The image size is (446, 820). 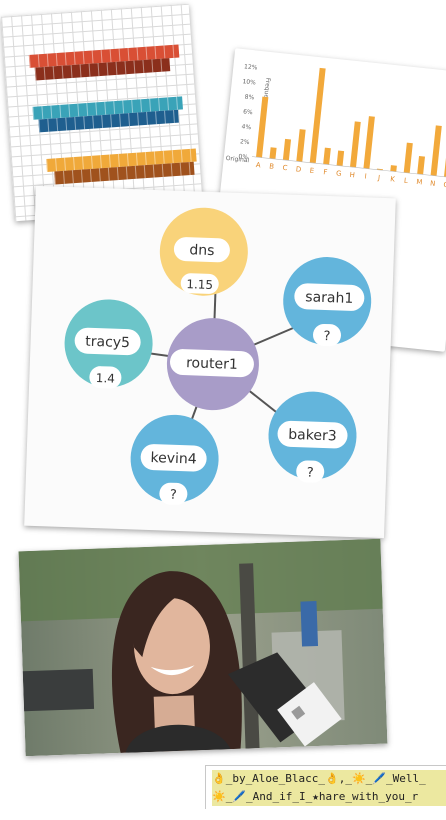 I want to click on bar-G, so click(x=340, y=158).